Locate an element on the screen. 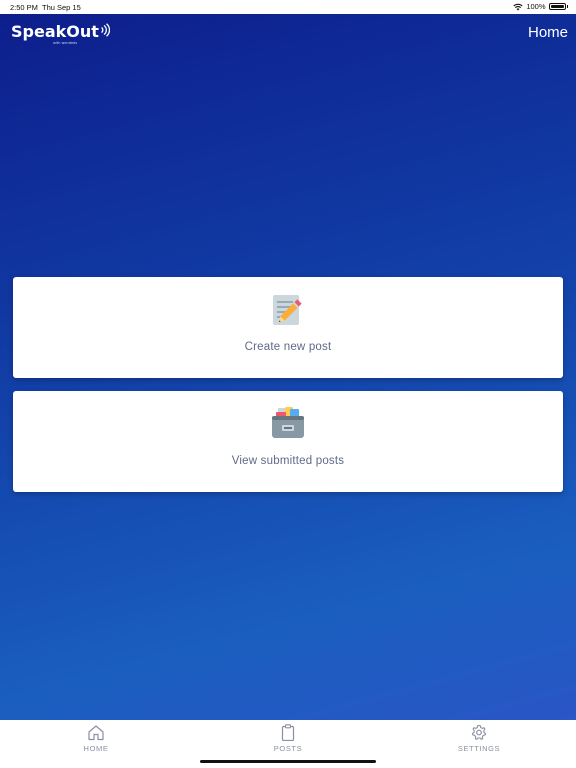  home-indicator is located at coordinates (288, 761).